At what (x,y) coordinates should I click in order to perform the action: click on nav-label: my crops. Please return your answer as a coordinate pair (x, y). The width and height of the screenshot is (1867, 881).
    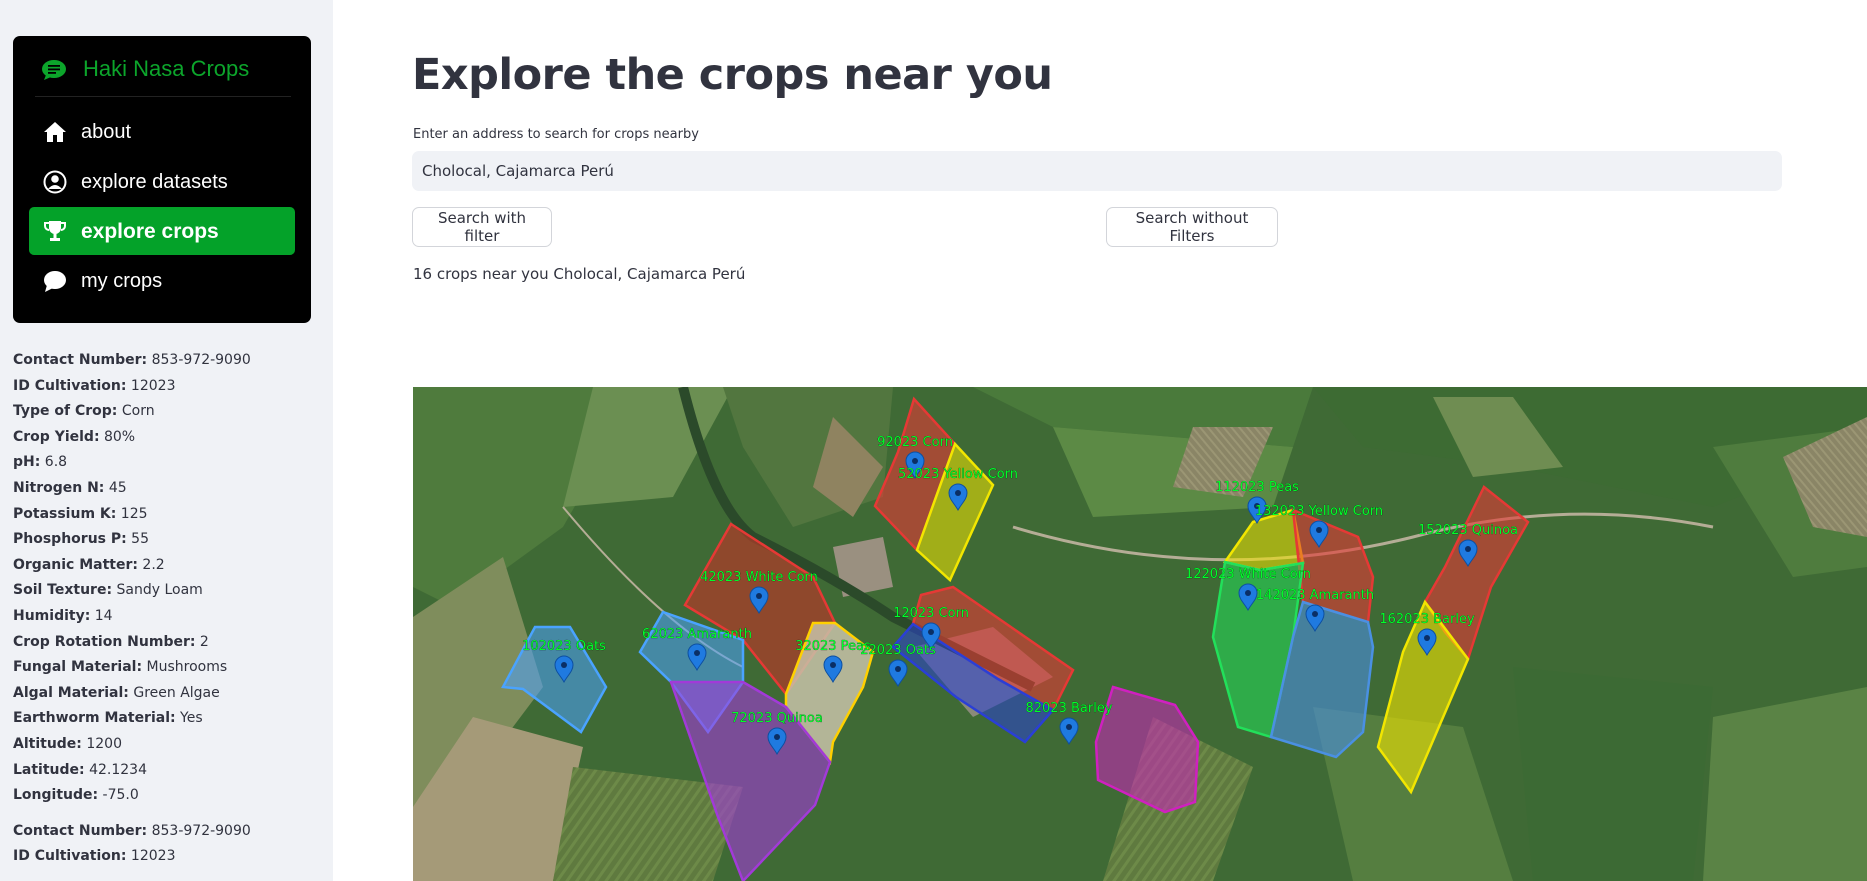
    Looking at the image, I should click on (122, 281).